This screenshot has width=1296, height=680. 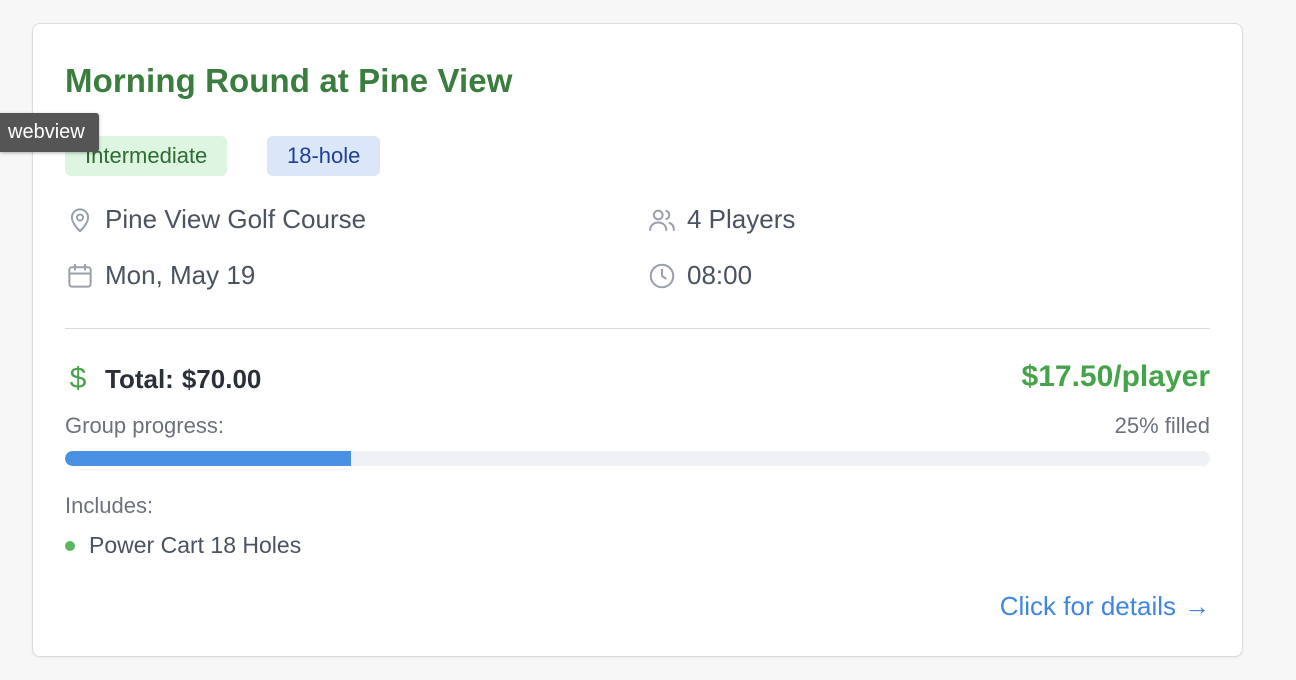 I want to click on bullet-dot-icon, so click(x=70, y=545).